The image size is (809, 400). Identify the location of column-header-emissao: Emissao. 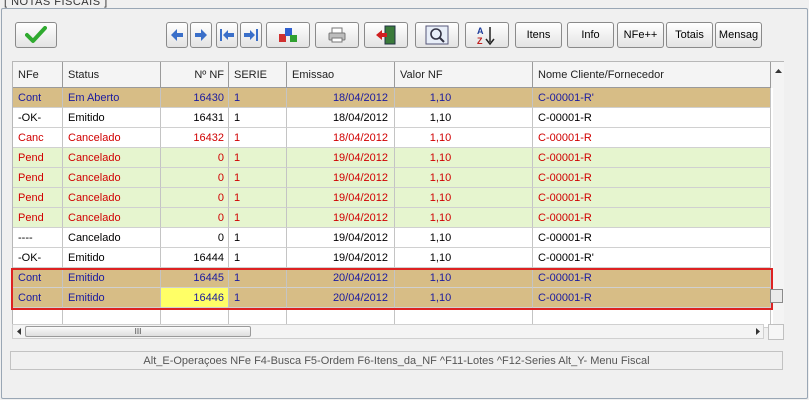
(341, 75).